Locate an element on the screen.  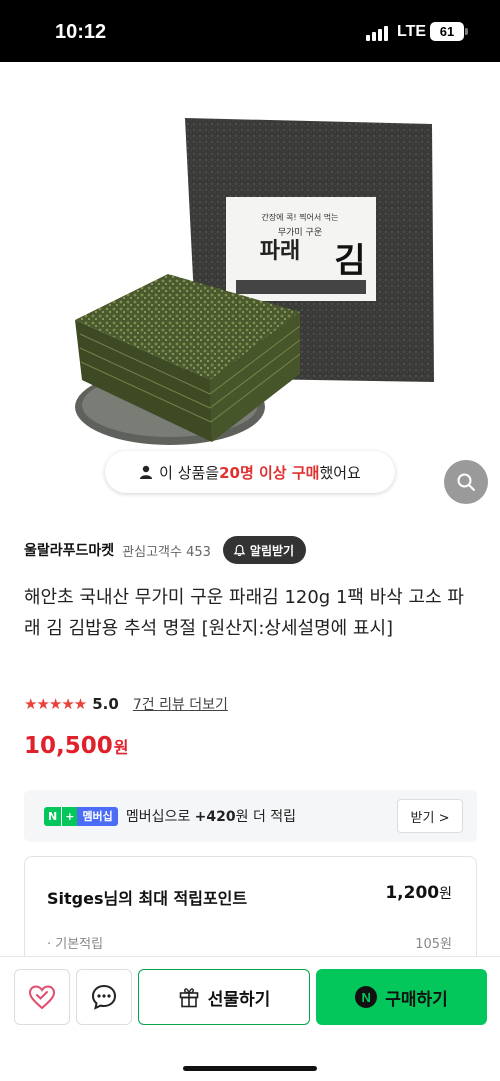
points-amount: 1,200 is located at coordinates (412, 893).